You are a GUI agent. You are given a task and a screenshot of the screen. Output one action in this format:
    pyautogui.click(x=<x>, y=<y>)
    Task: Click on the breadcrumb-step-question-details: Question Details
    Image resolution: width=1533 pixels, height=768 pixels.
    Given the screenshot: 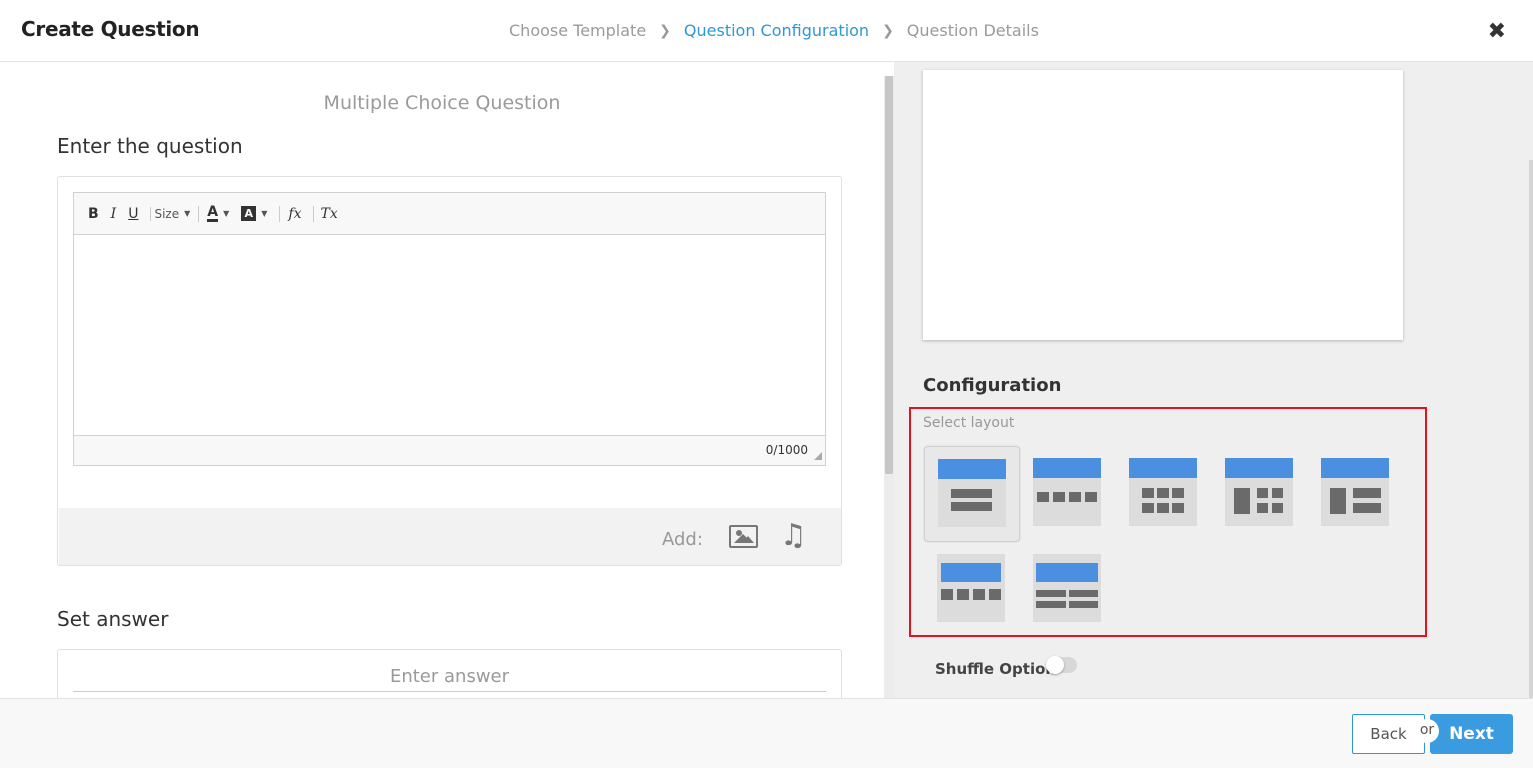 What is the action you would take?
    pyautogui.click(x=973, y=30)
    